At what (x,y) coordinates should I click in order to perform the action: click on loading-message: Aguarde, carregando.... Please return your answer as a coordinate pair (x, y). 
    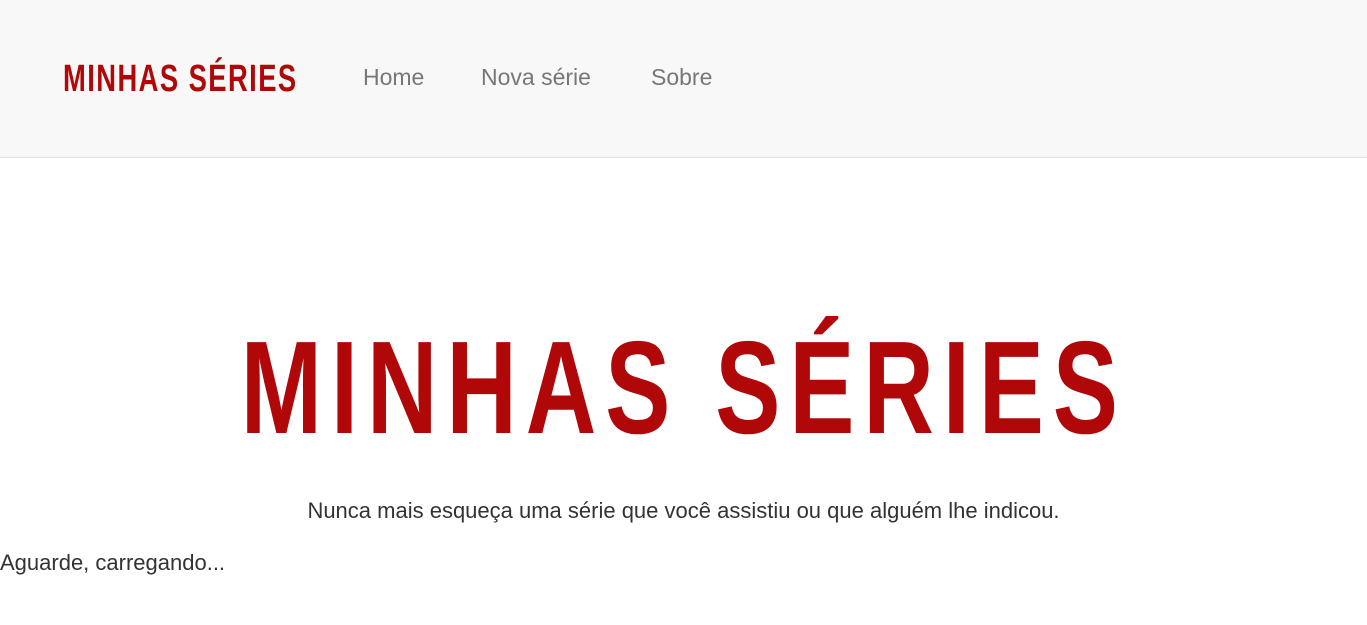
    Looking at the image, I should click on (113, 562).